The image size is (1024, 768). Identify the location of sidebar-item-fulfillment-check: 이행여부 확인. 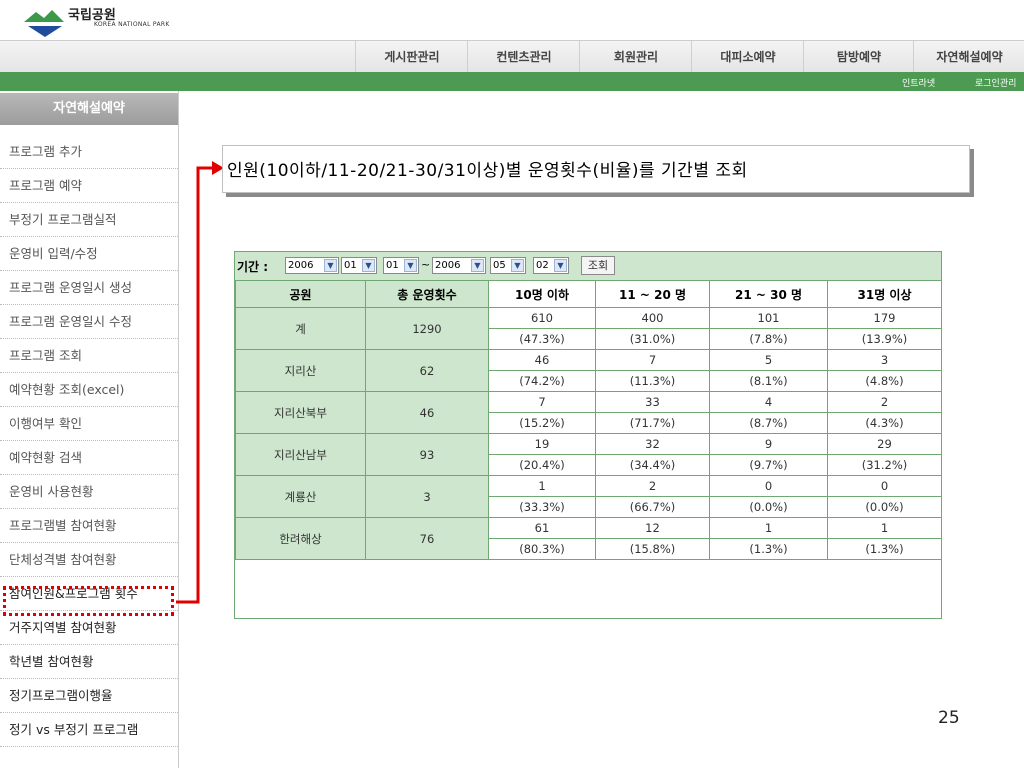
(89, 424).